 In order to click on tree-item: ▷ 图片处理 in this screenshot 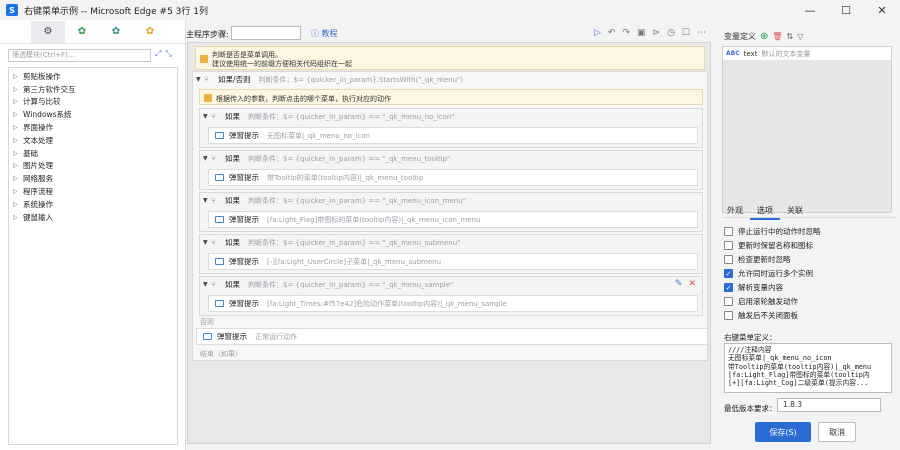, I will do `click(93, 166)`.